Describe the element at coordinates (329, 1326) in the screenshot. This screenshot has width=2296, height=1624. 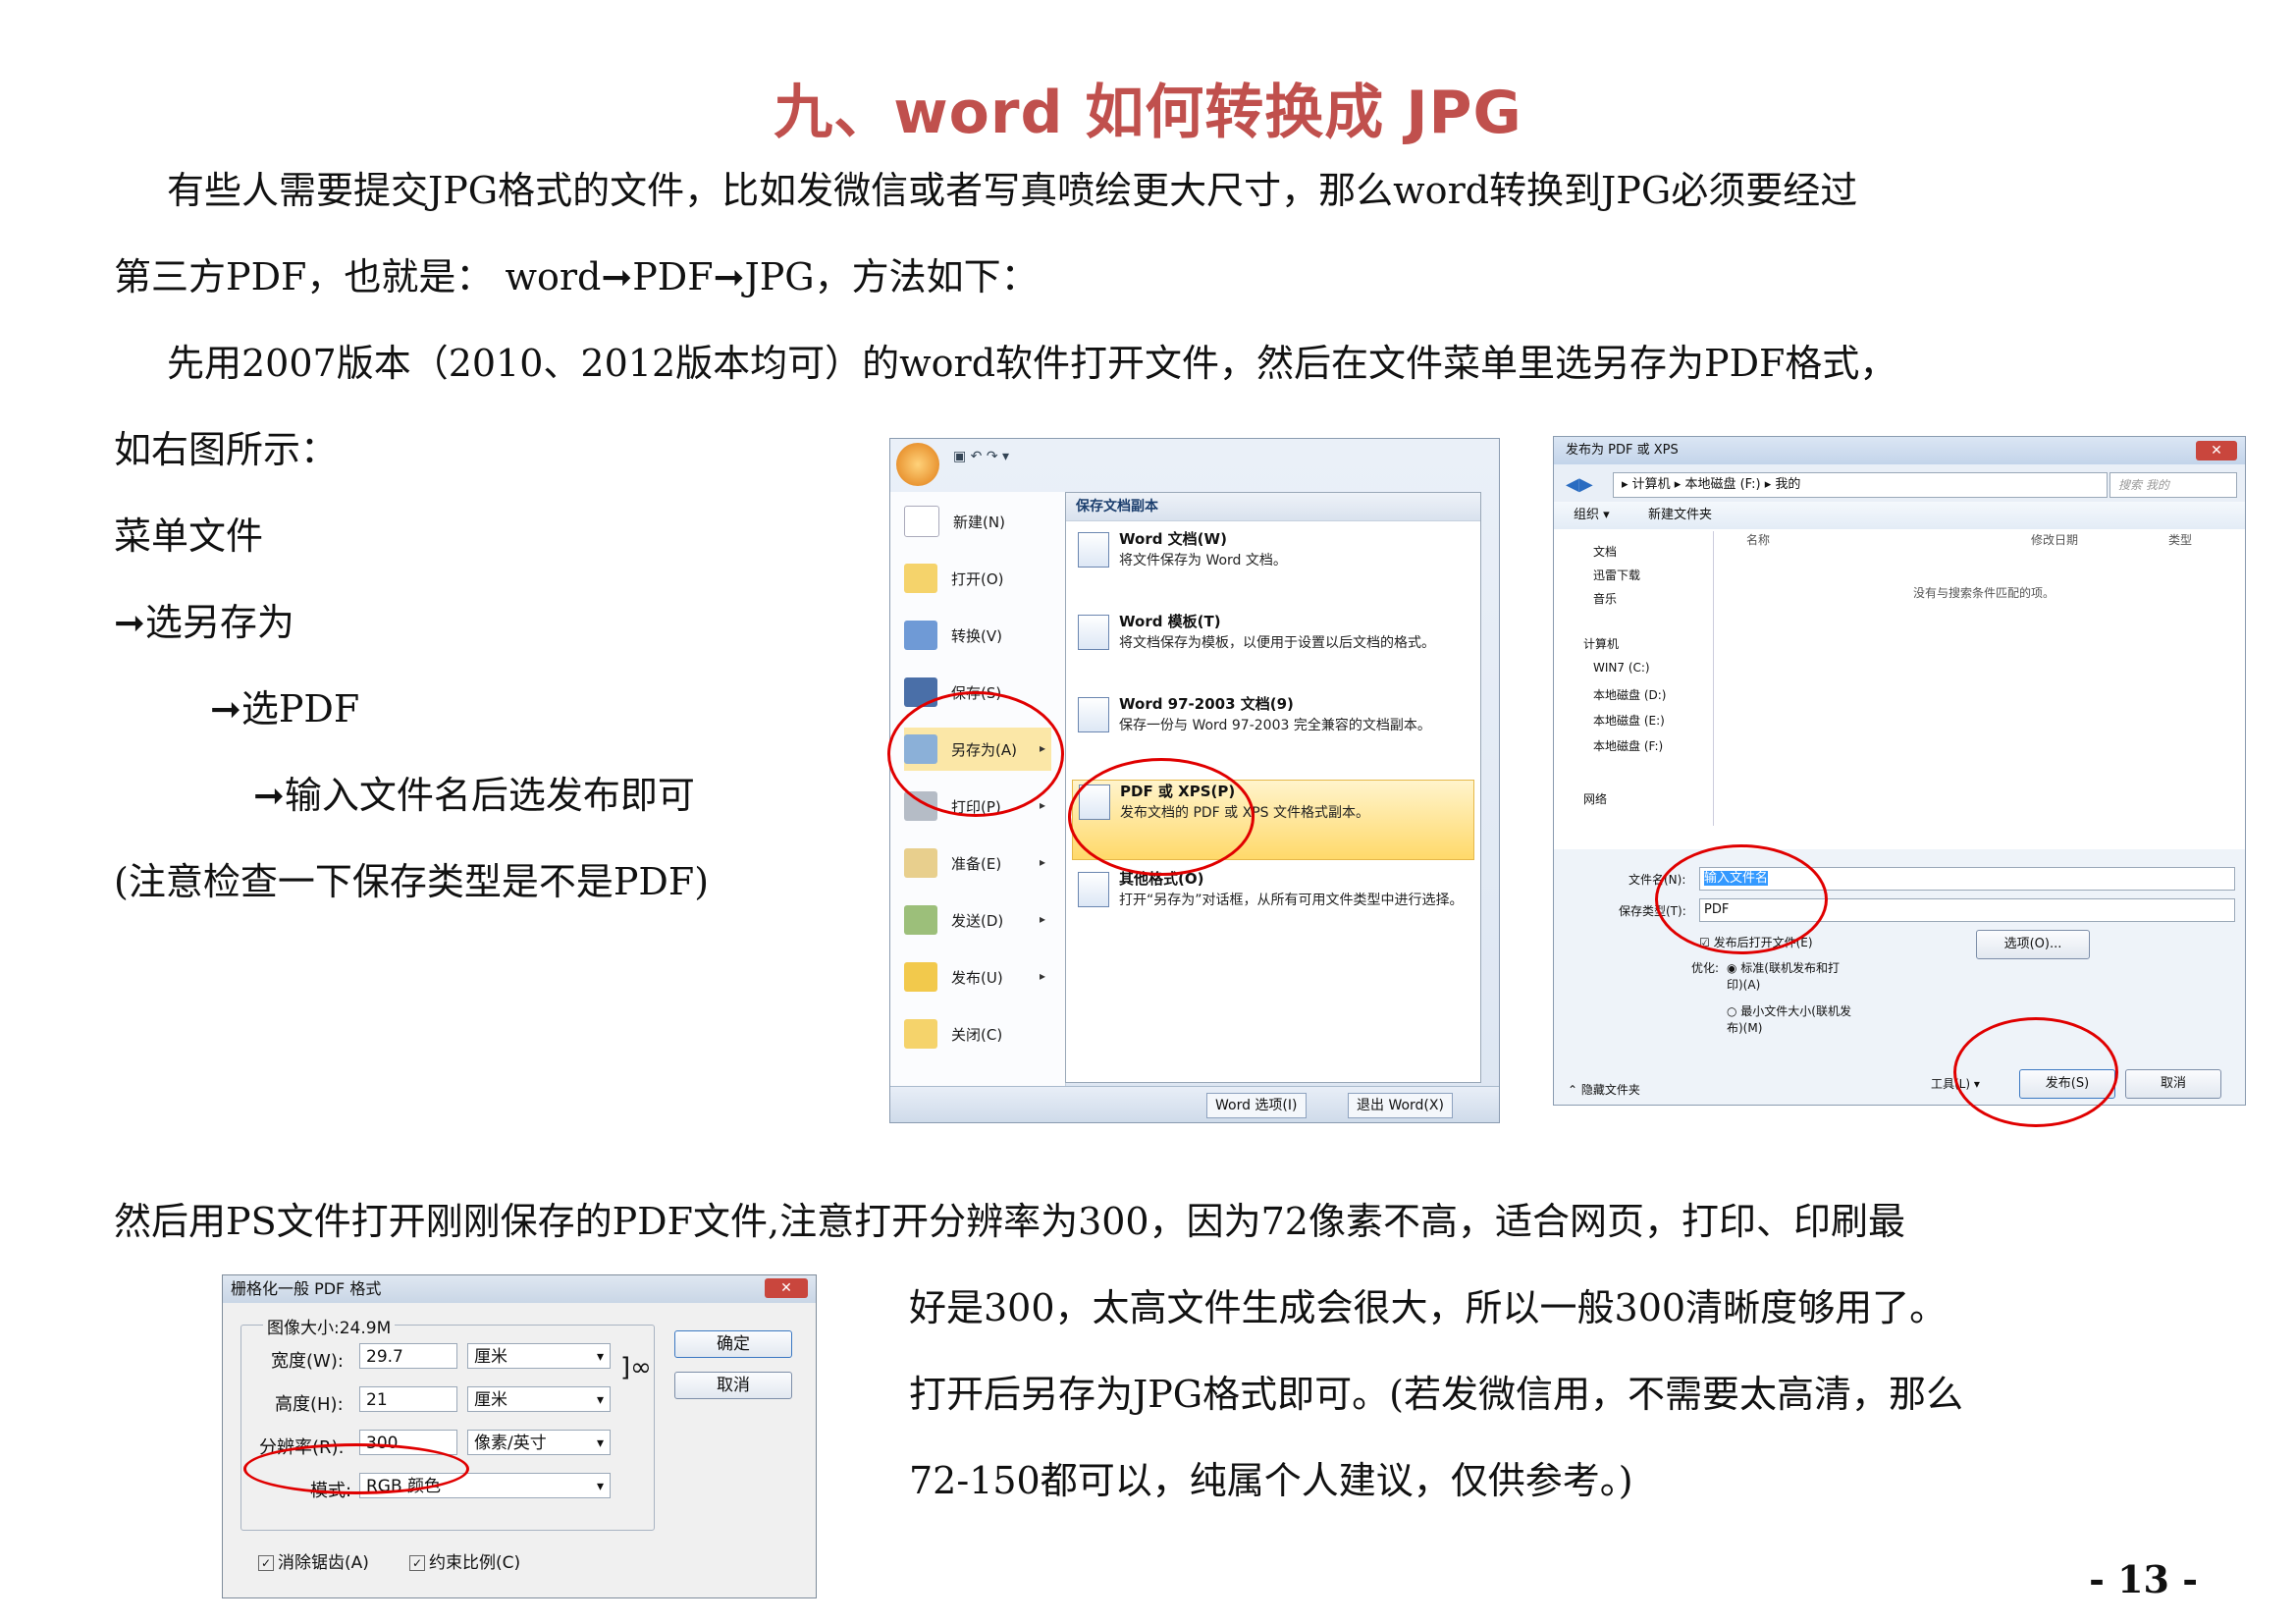
I see `image-size-label: 图像大小:24.9M` at that location.